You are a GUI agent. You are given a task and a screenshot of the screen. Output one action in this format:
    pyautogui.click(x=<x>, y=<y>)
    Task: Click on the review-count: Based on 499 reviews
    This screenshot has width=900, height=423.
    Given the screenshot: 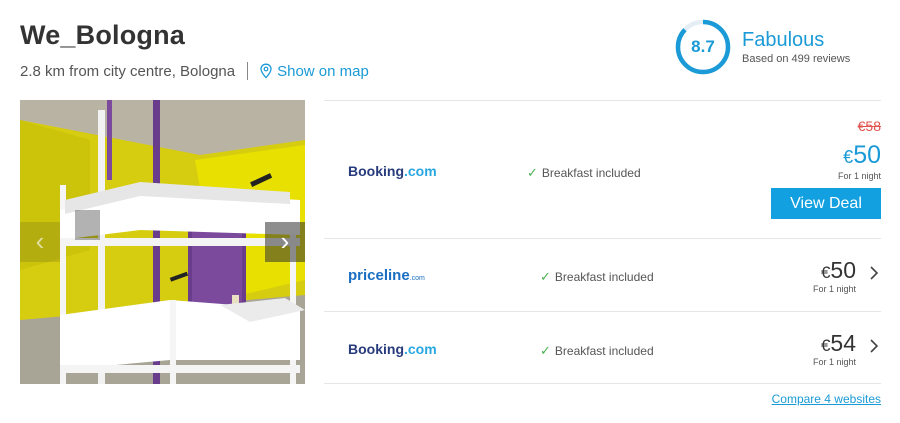 What is the action you would take?
    pyautogui.click(x=796, y=59)
    